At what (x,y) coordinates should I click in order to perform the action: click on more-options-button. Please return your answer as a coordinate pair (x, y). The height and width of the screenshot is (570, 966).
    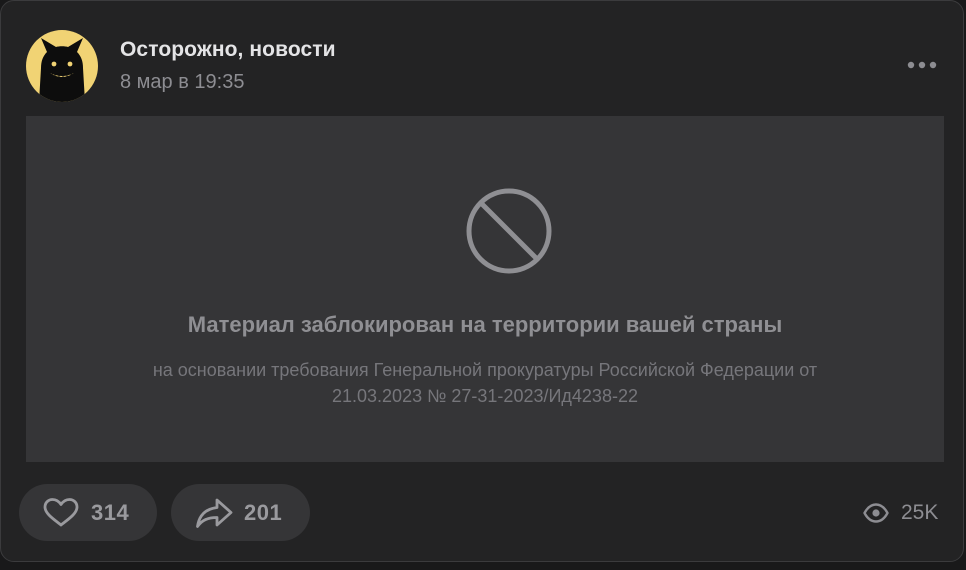
    Looking at the image, I should click on (922, 65).